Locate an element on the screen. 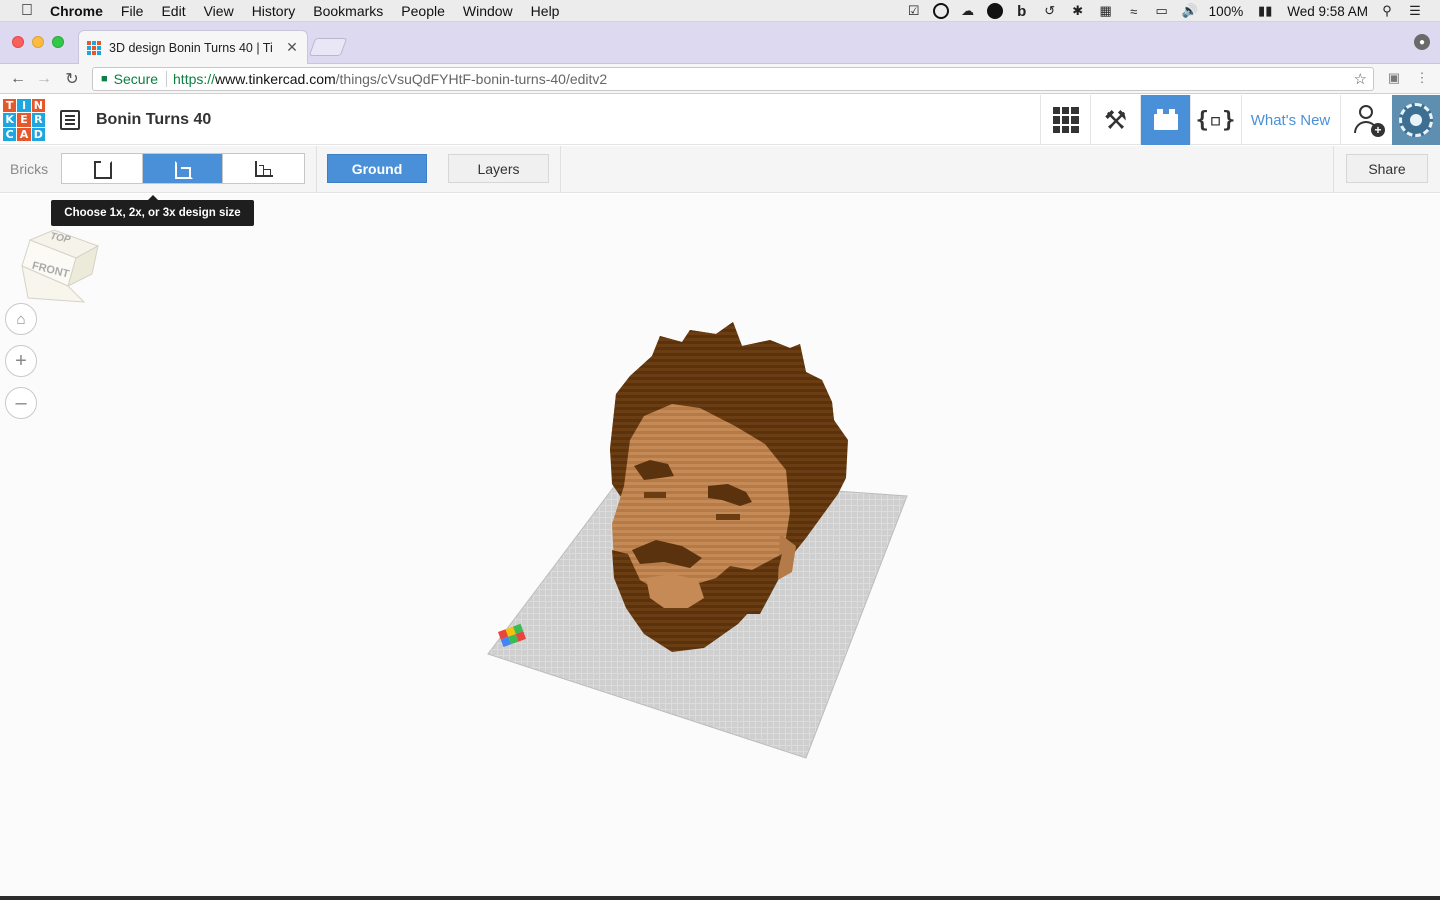 The height and width of the screenshot is (900, 1440). size-2x-icon is located at coordinates (183, 169).